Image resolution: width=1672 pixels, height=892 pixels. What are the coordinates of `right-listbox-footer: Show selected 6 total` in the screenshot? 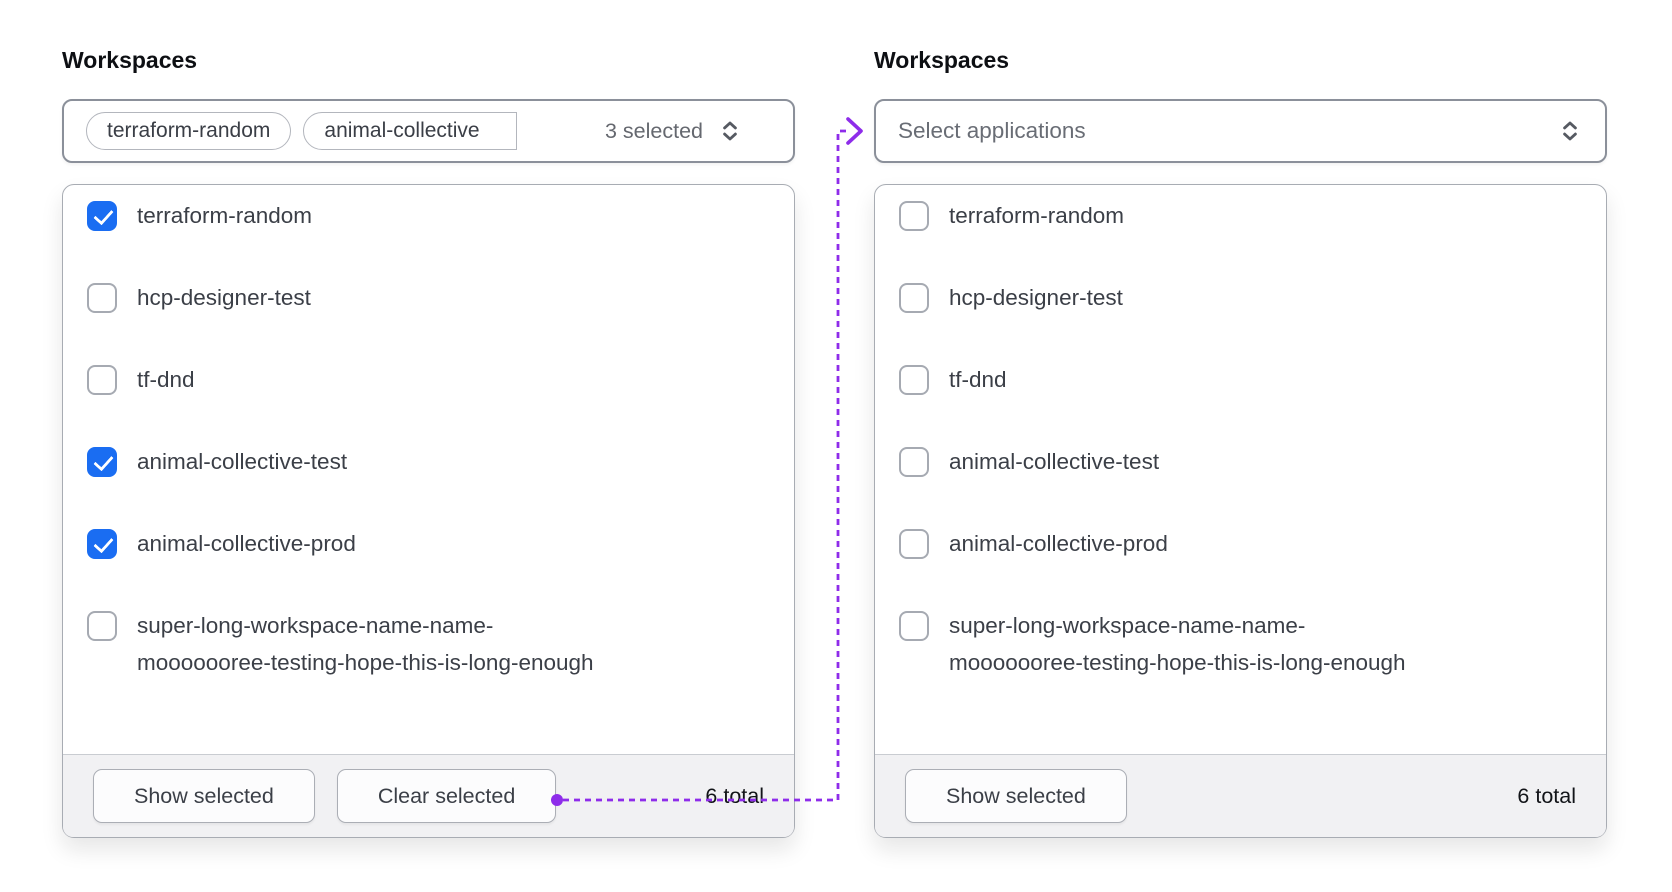 It's located at (1240, 795).